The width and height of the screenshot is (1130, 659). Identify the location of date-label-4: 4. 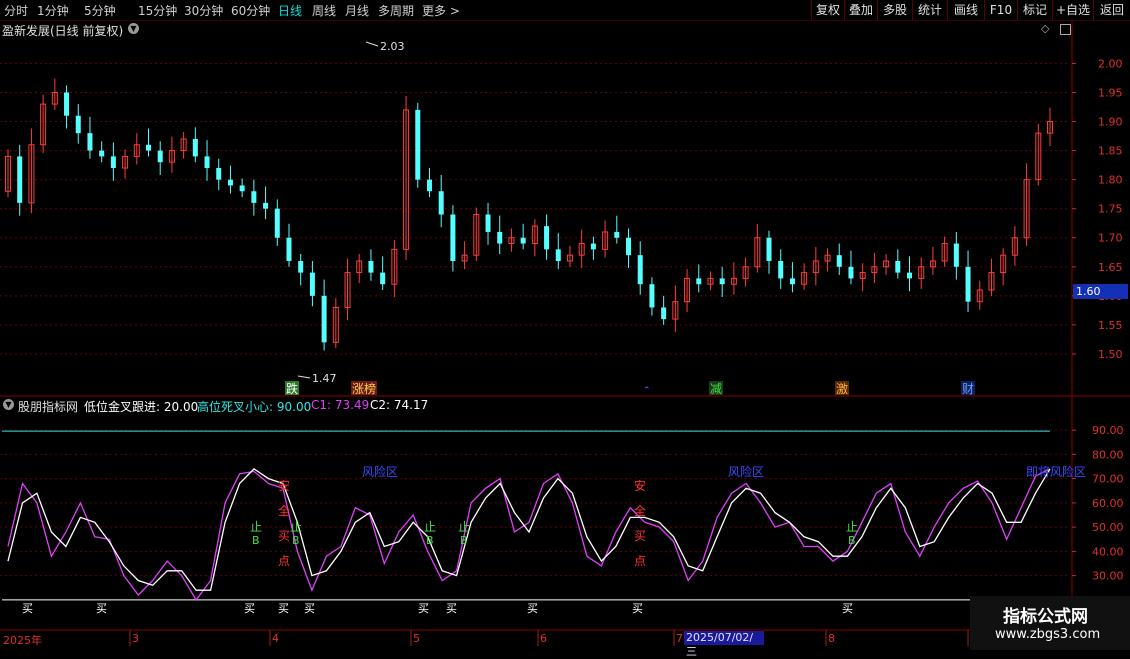
(275, 638).